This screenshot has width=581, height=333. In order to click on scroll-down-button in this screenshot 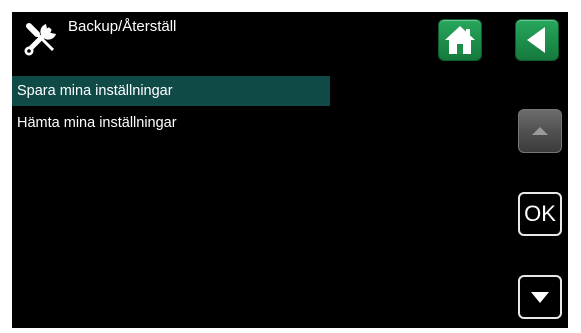, I will do `click(540, 297)`.